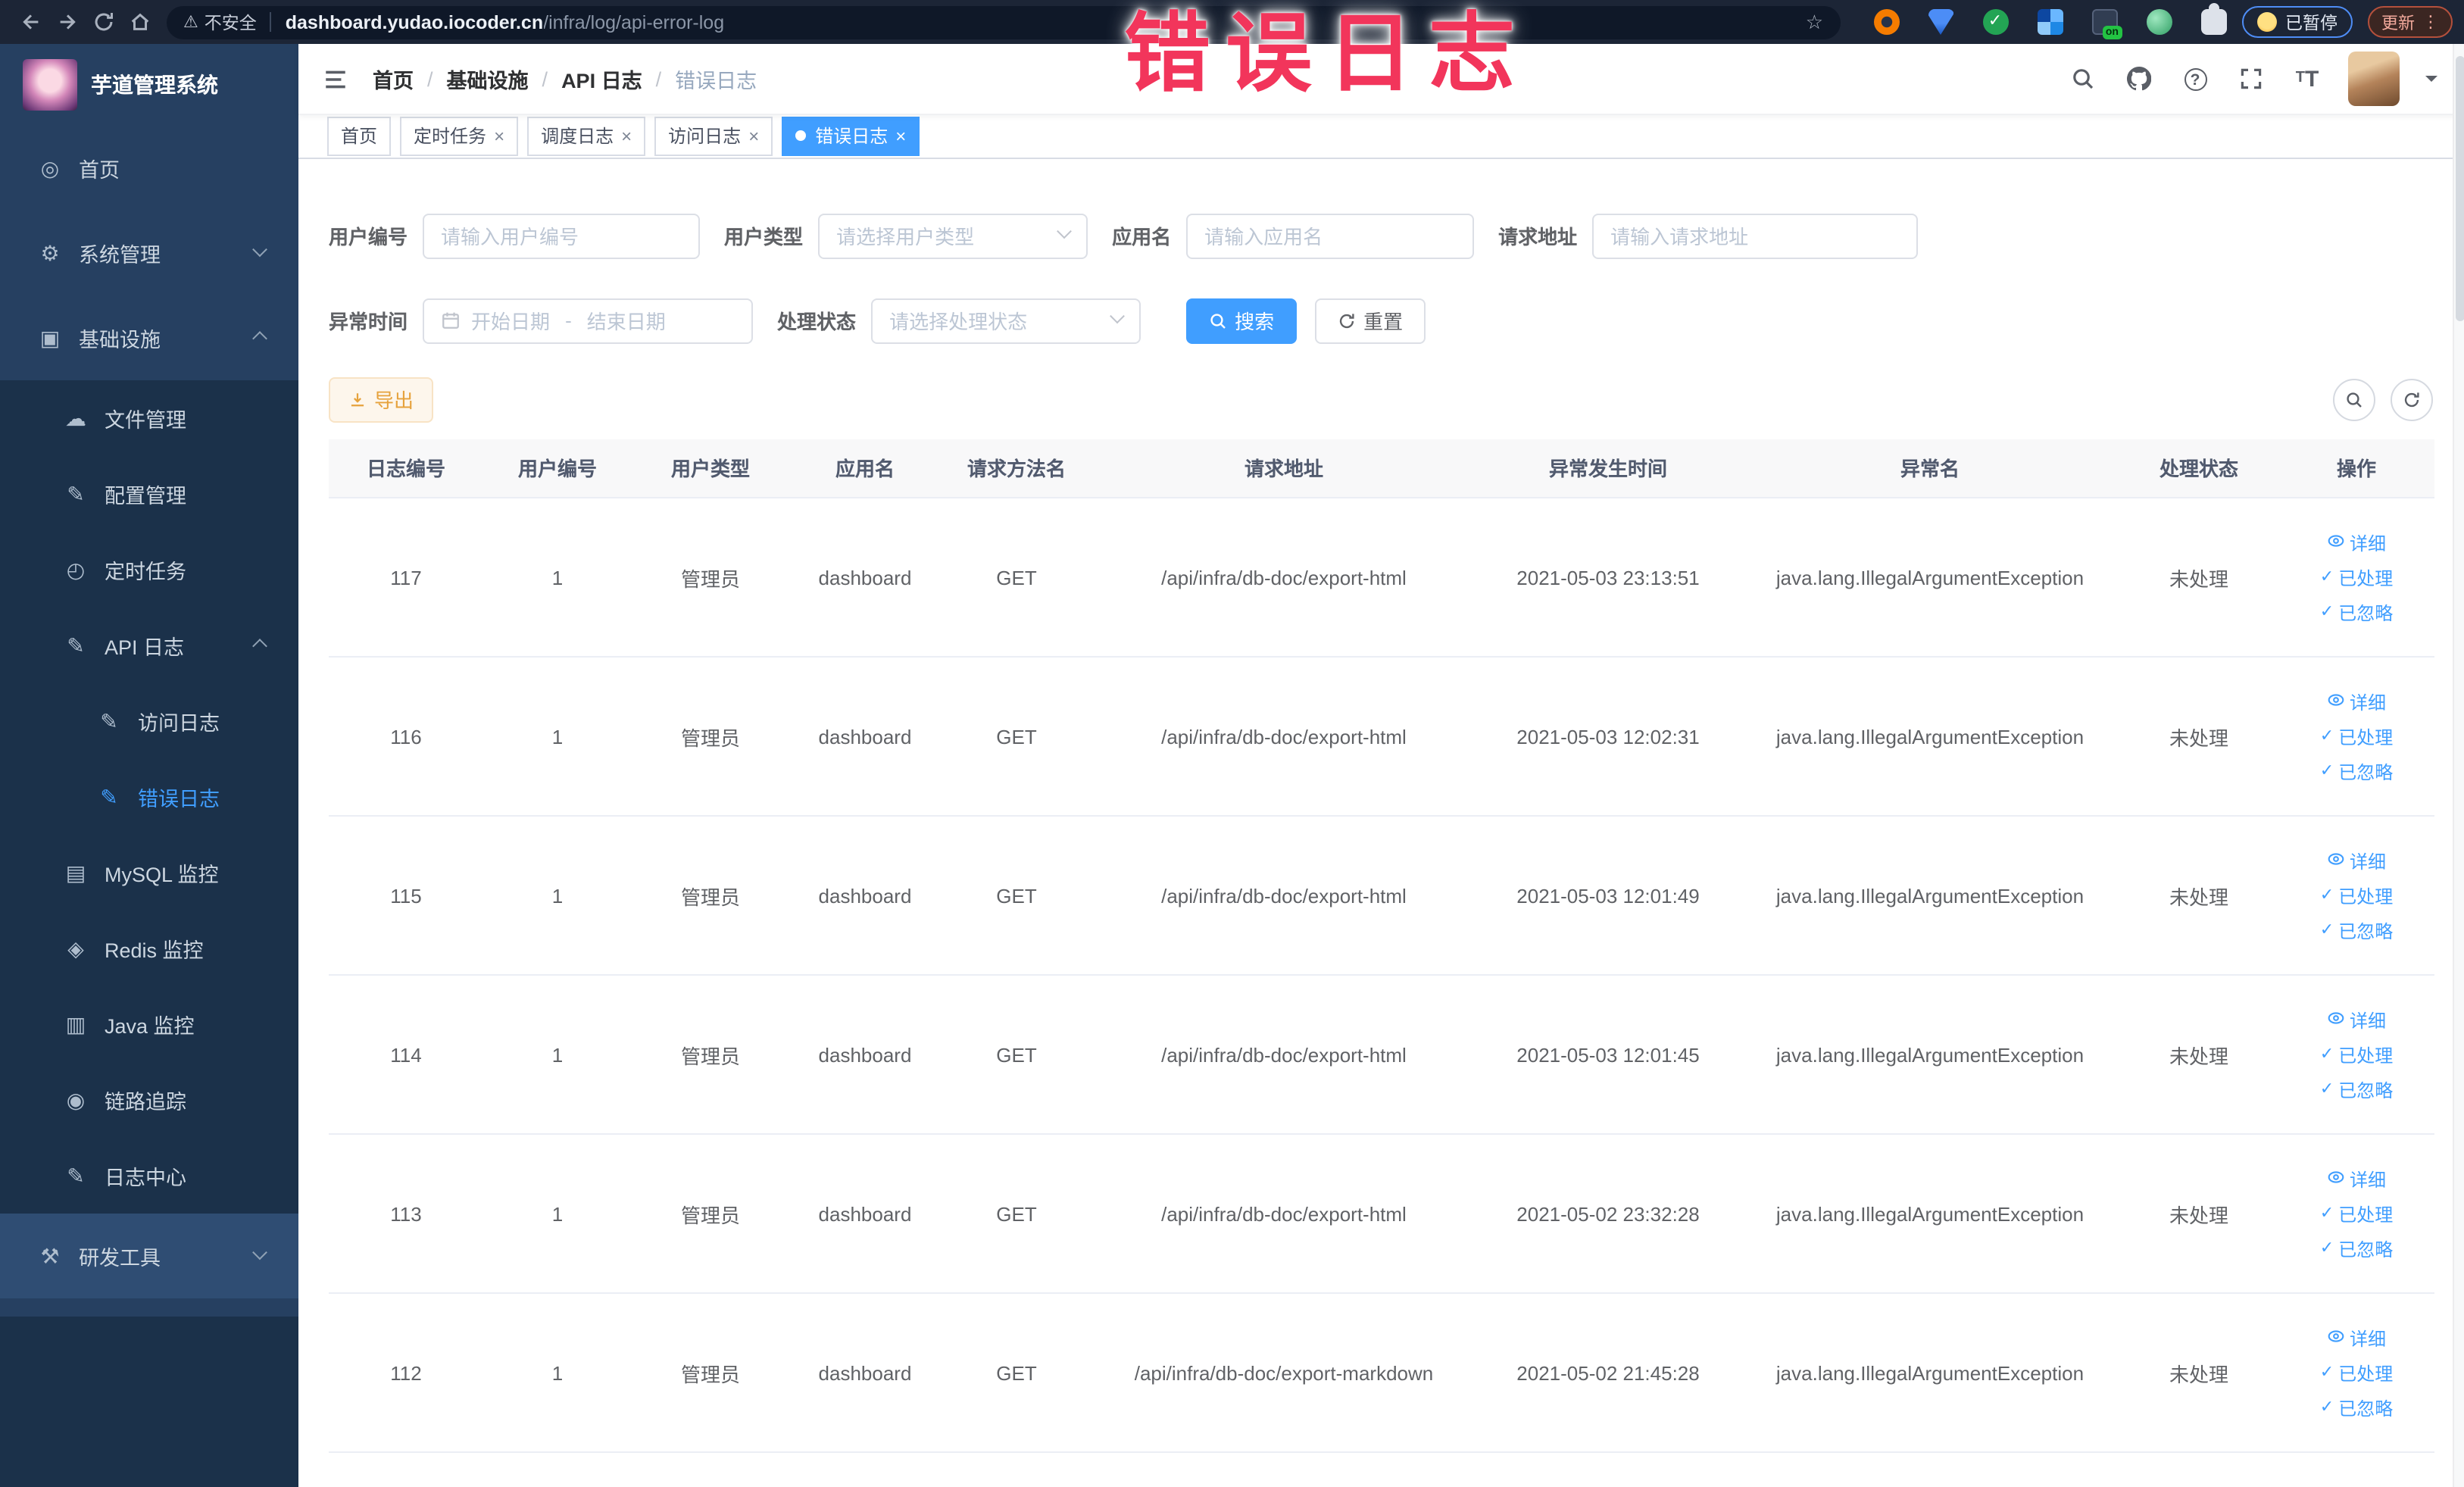 The height and width of the screenshot is (1487, 2464). What do you see at coordinates (149, 1100) in the screenshot?
I see `sidebar-item-trace: ◉ 链路追踪` at bounding box center [149, 1100].